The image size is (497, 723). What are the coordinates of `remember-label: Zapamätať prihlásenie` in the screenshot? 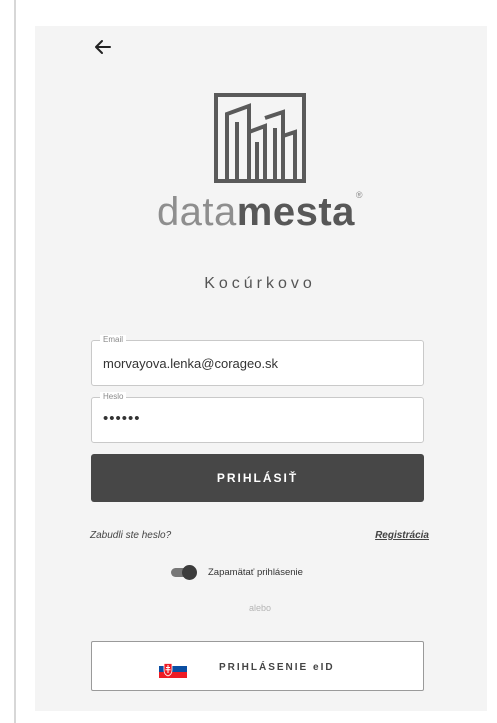 It's located at (255, 572).